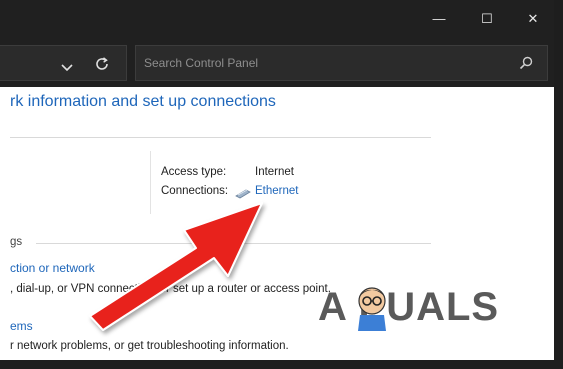 This screenshot has height=369, width=563. Describe the element at coordinates (372, 309) in the screenshot. I see `mascot-icon` at that location.